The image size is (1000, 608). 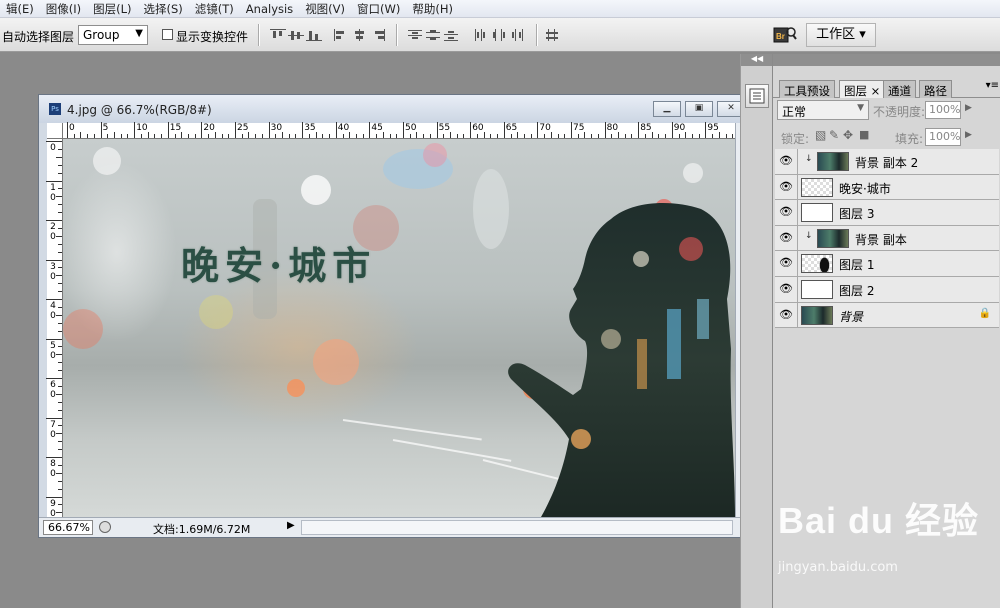 I want to click on auto-select-dropdown: Group ▼, so click(x=113, y=35).